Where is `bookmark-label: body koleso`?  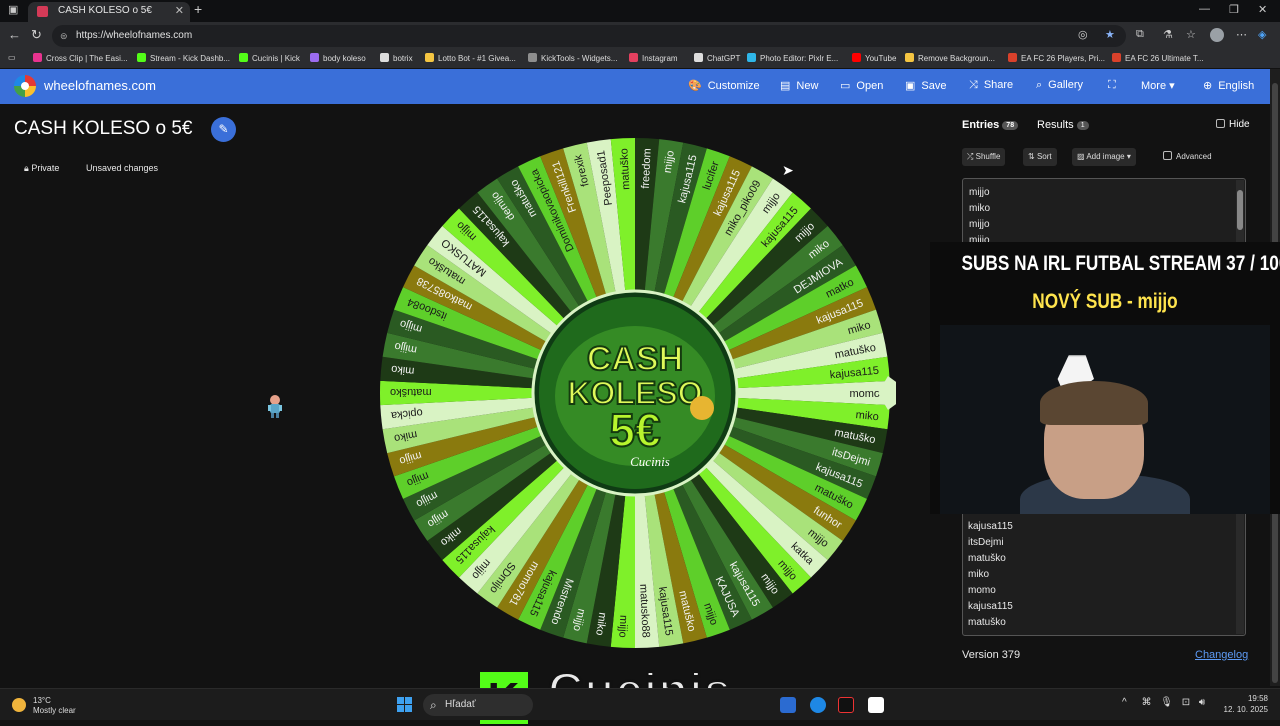 bookmark-label: body koleso is located at coordinates (344, 58).